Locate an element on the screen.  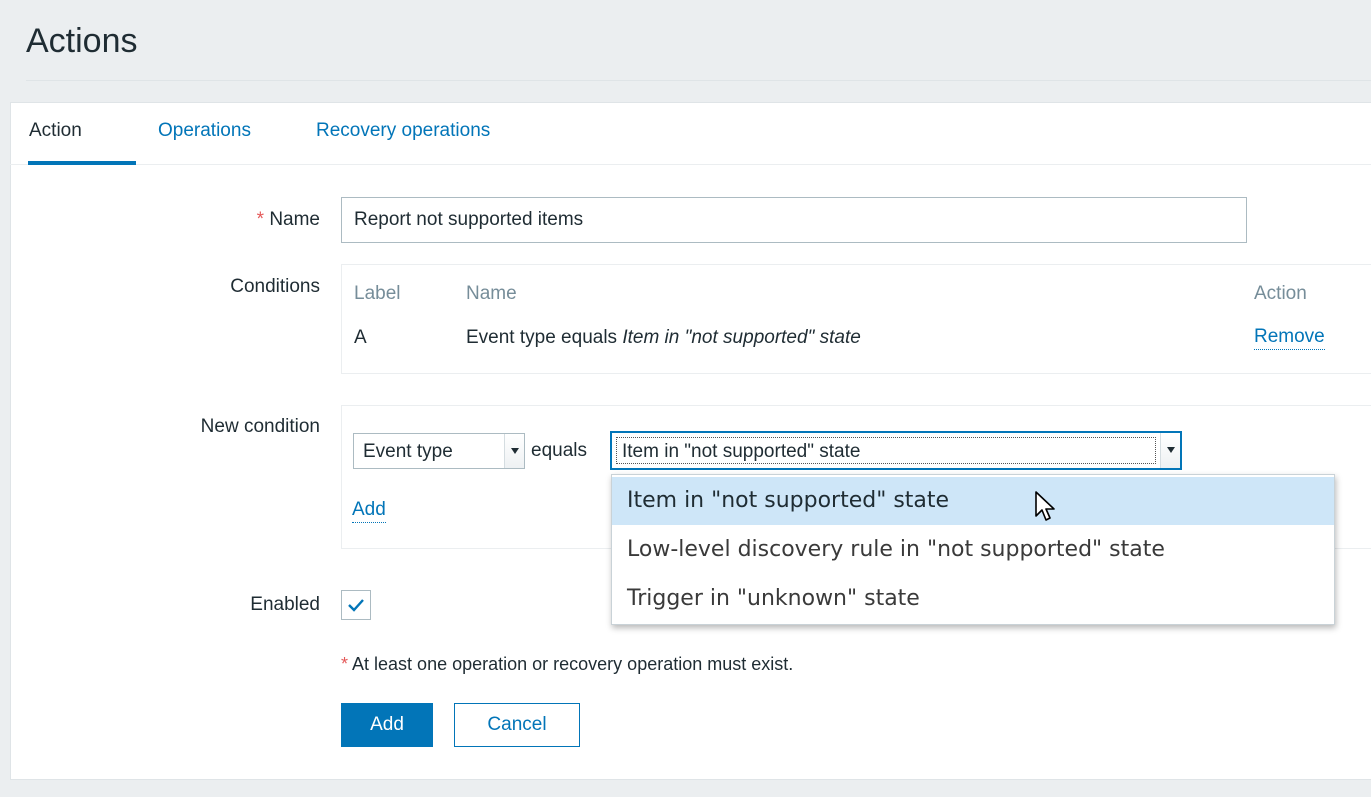
remove-condition-link: Remove is located at coordinates (1289, 337).